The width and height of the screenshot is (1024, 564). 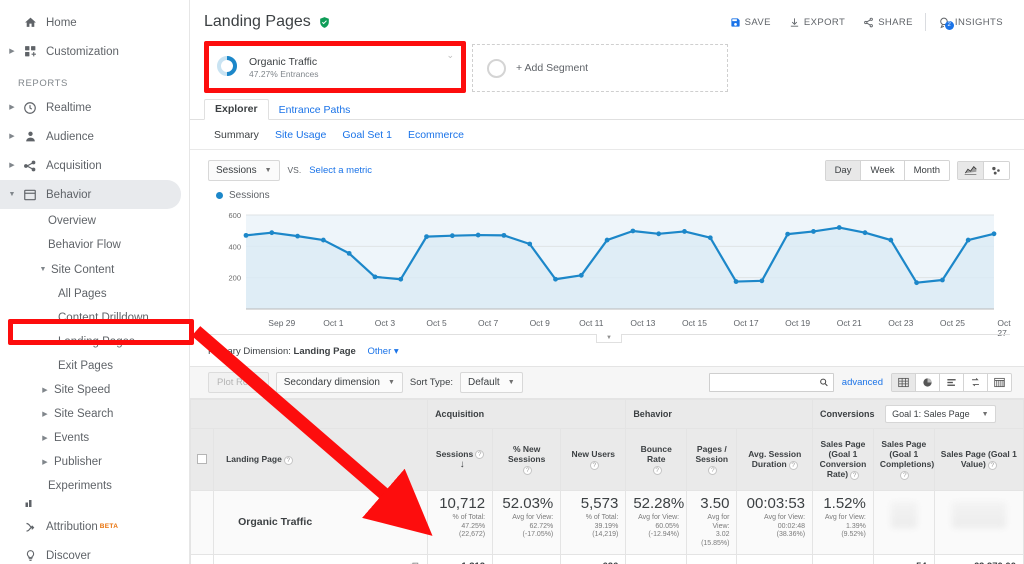 What do you see at coordinates (94, 414) in the screenshot?
I see `sidebar-item-site-search: ▶ Site Search` at bounding box center [94, 414].